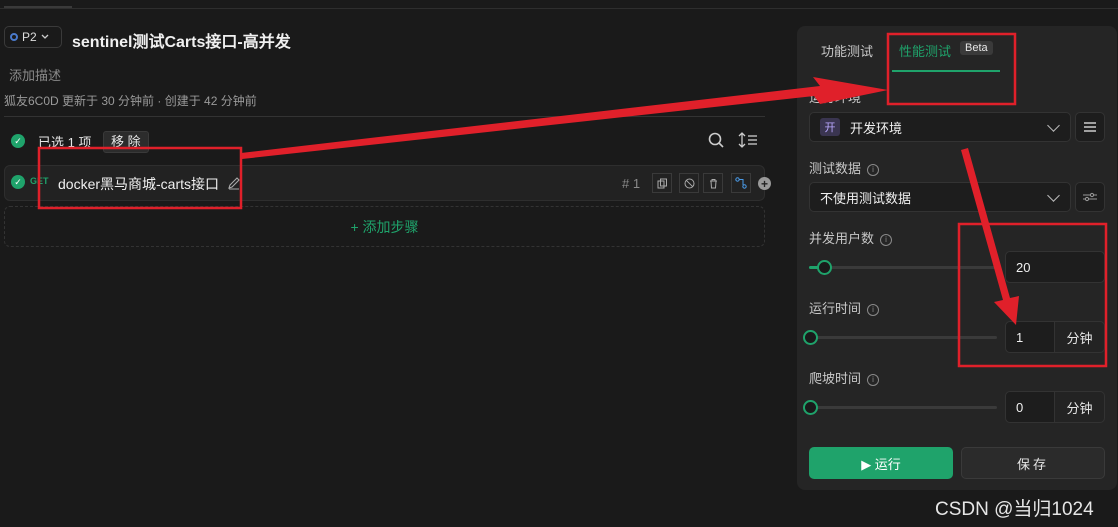  What do you see at coordinates (946, 71) in the screenshot?
I see `active-tab-indicator` at bounding box center [946, 71].